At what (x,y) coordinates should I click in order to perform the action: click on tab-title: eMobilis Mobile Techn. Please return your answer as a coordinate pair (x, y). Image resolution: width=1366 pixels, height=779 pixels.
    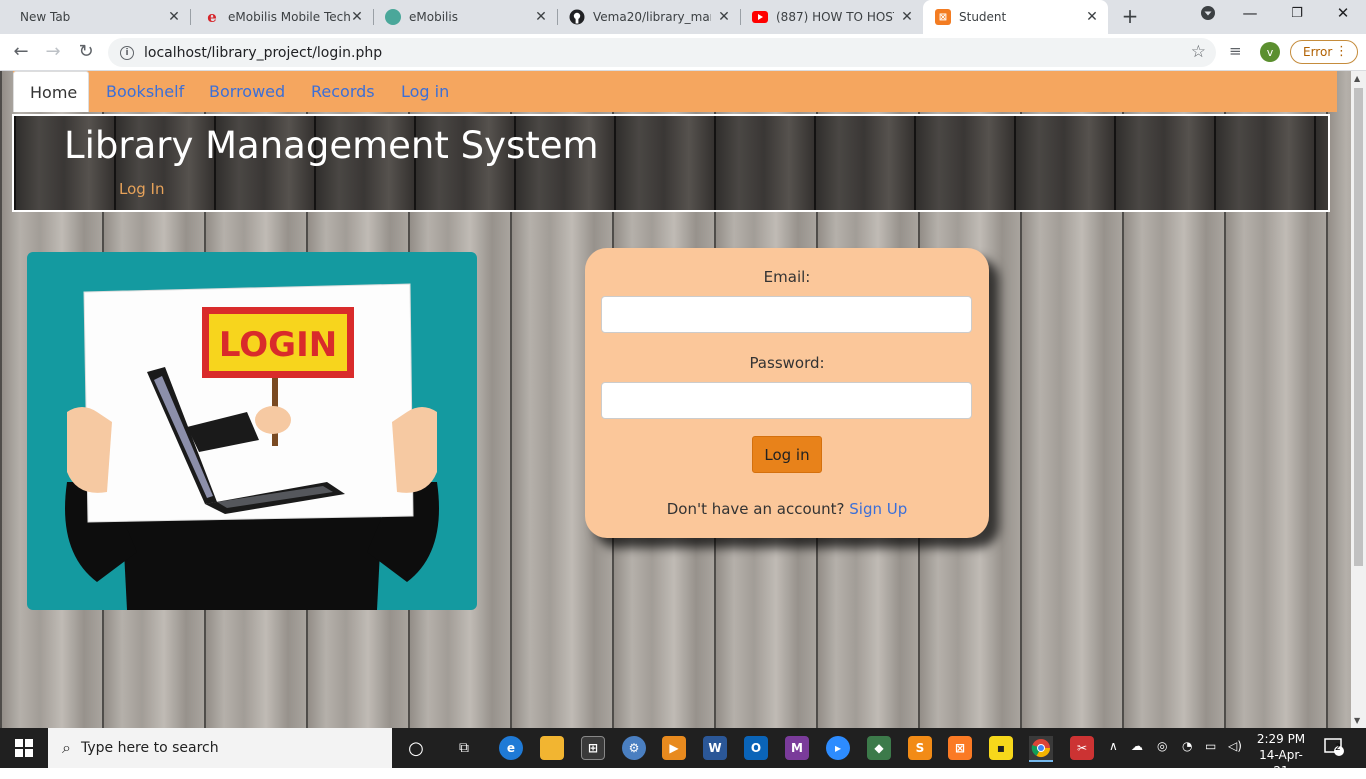
    Looking at the image, I should click on (289, 17).